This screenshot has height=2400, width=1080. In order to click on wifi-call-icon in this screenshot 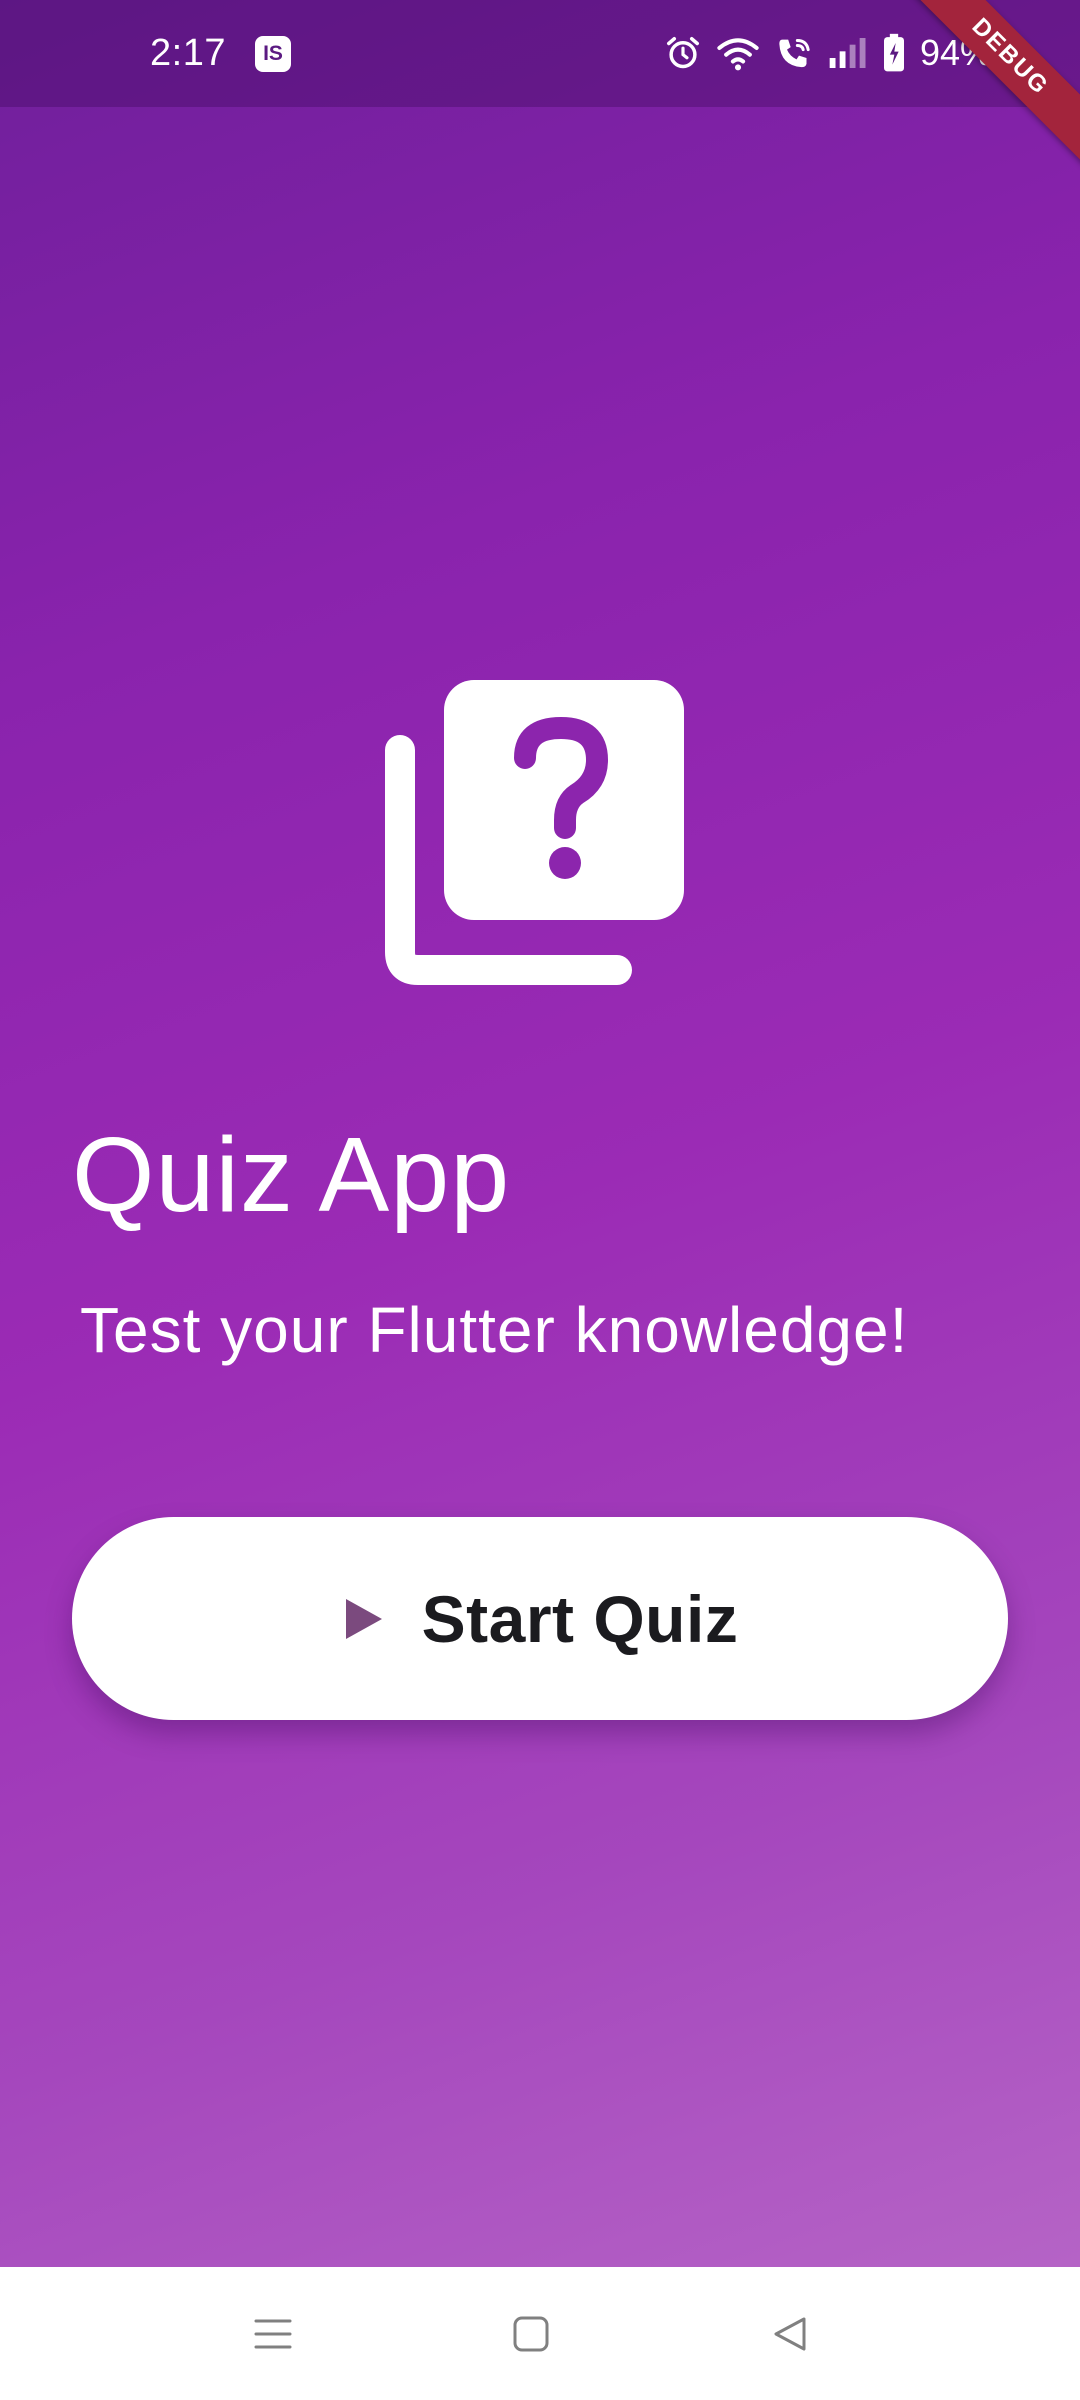, I will do `click(794, 53)`.